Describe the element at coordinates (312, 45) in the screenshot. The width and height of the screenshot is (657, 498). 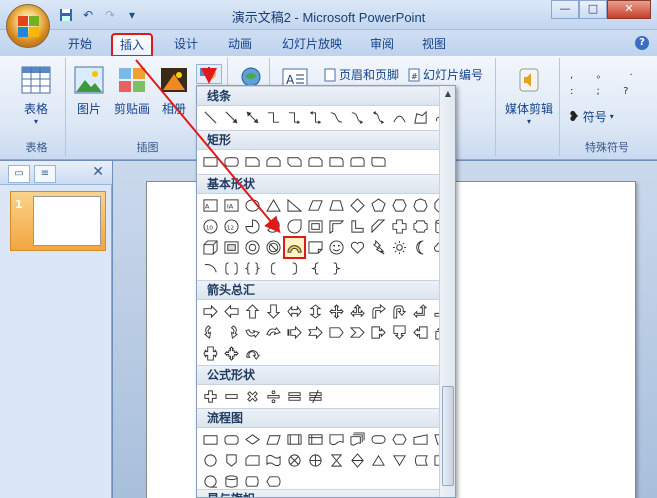
I see `tab-slideshow: 幻灯片放映` at that location.